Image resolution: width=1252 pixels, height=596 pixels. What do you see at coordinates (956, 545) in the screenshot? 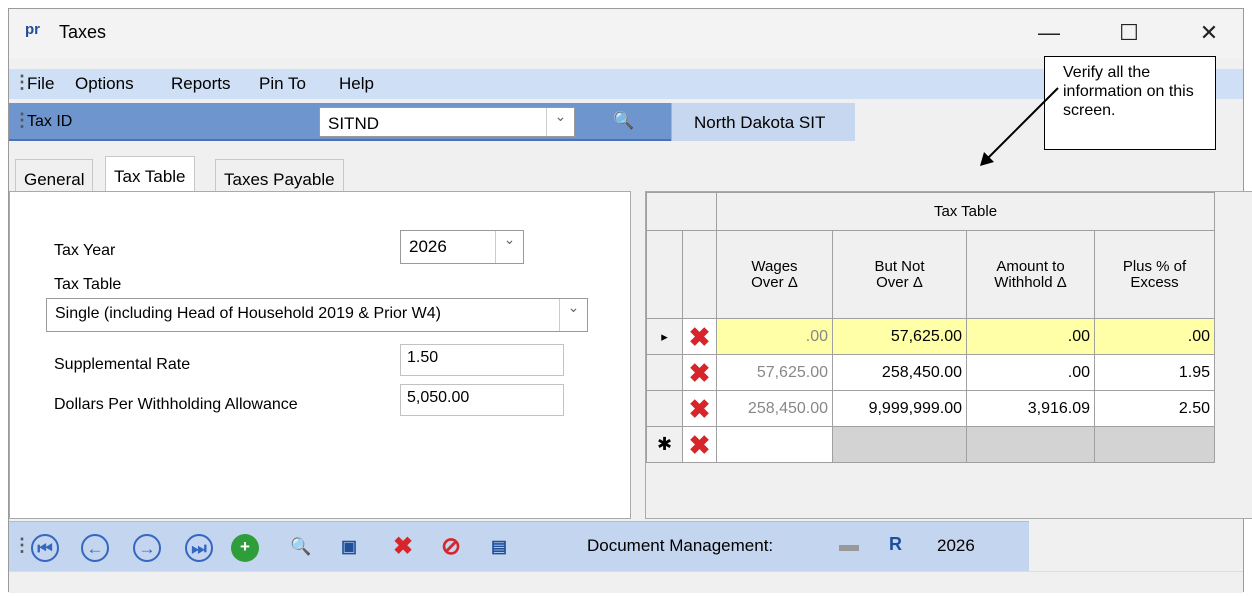
I see `toolbar-year: 2026` at bounding box center [956, 545].